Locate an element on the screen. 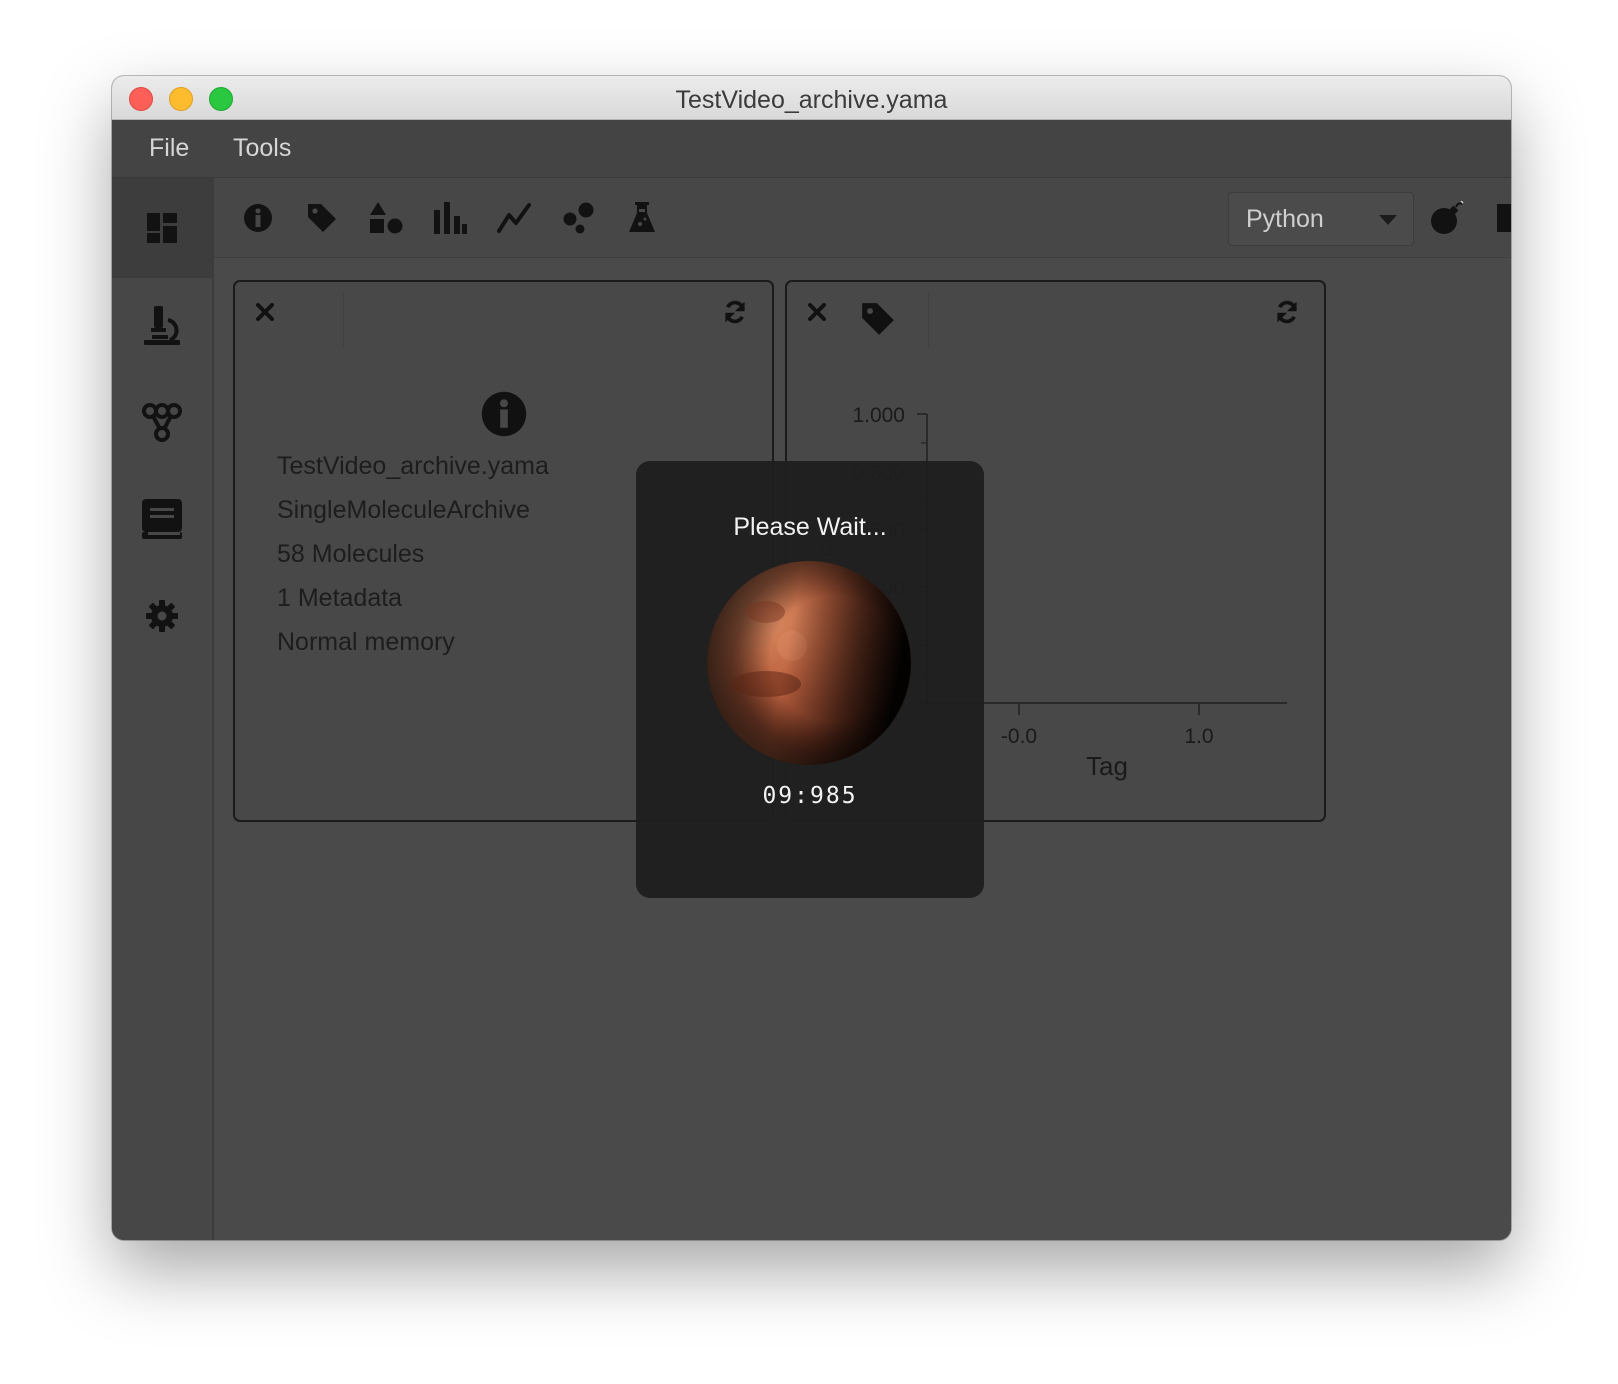 This screenshot has height=1384, width=1618. stop-icon is located at coordinates (1504, 218).